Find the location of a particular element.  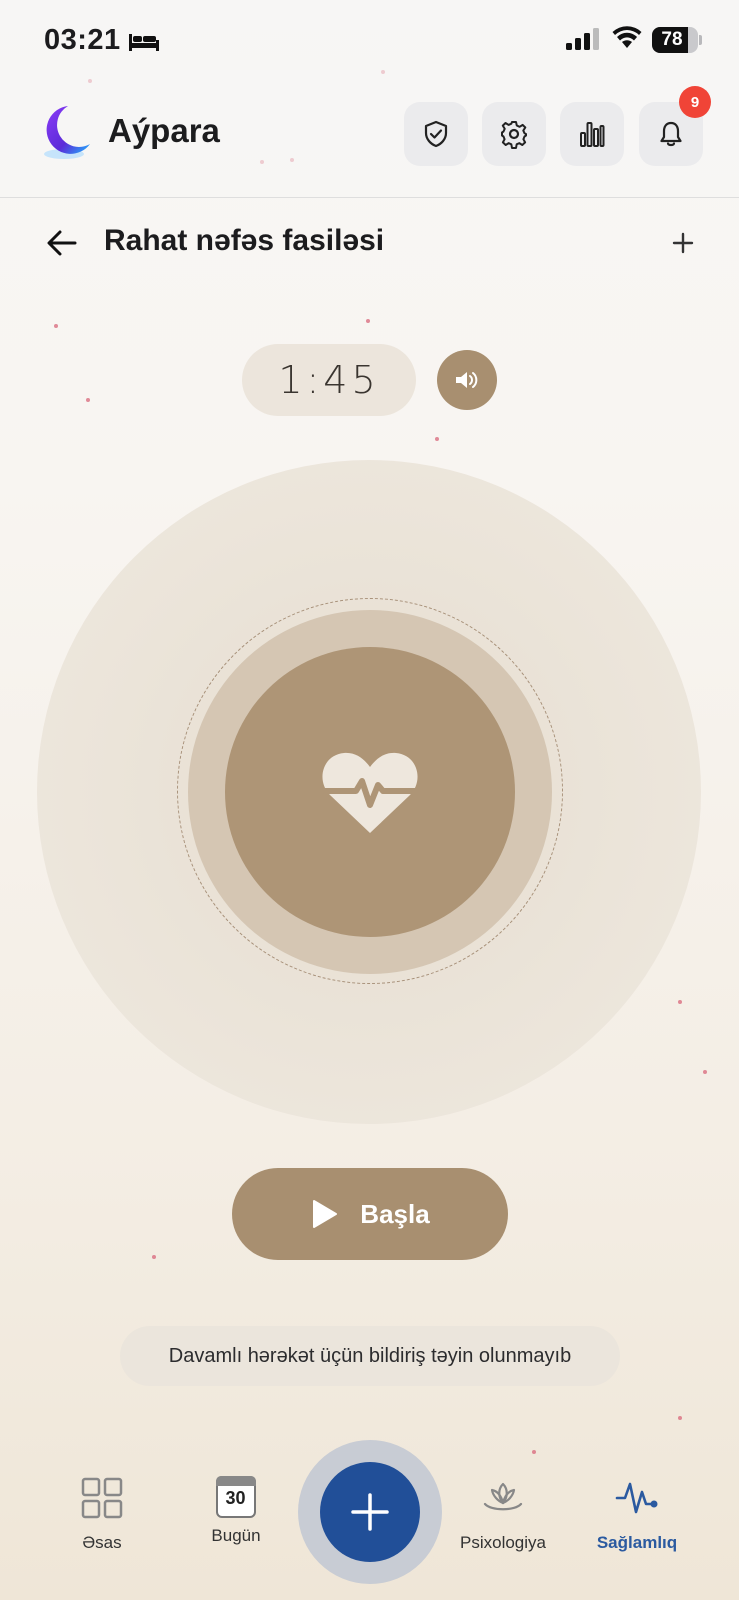

battery-percent: 78 is located at coordinates (672, 39).